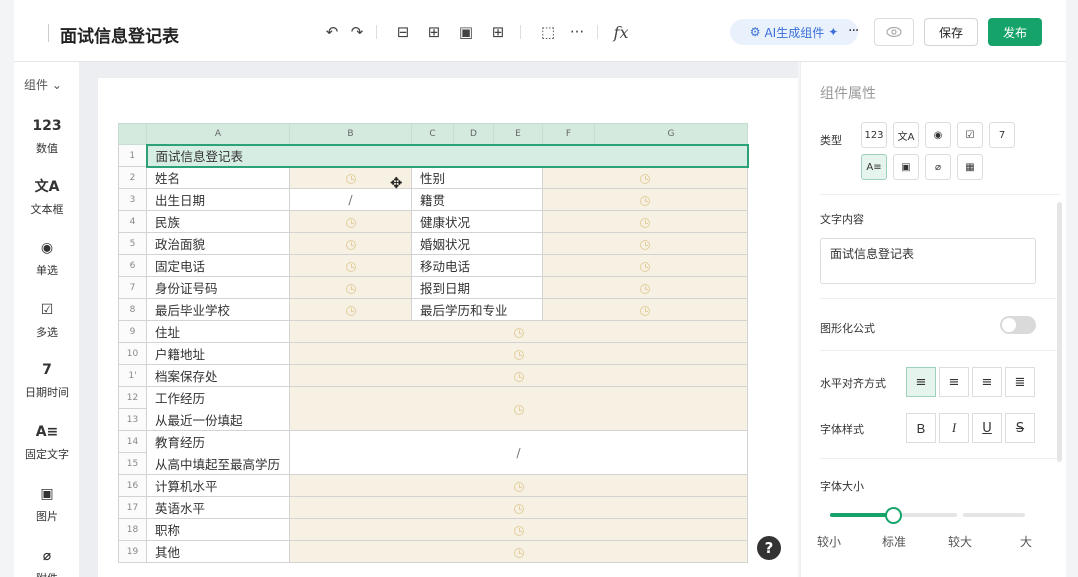 This screenshot has width=1078, height=577. I want to click on row-header: 5, so click(132, 243).